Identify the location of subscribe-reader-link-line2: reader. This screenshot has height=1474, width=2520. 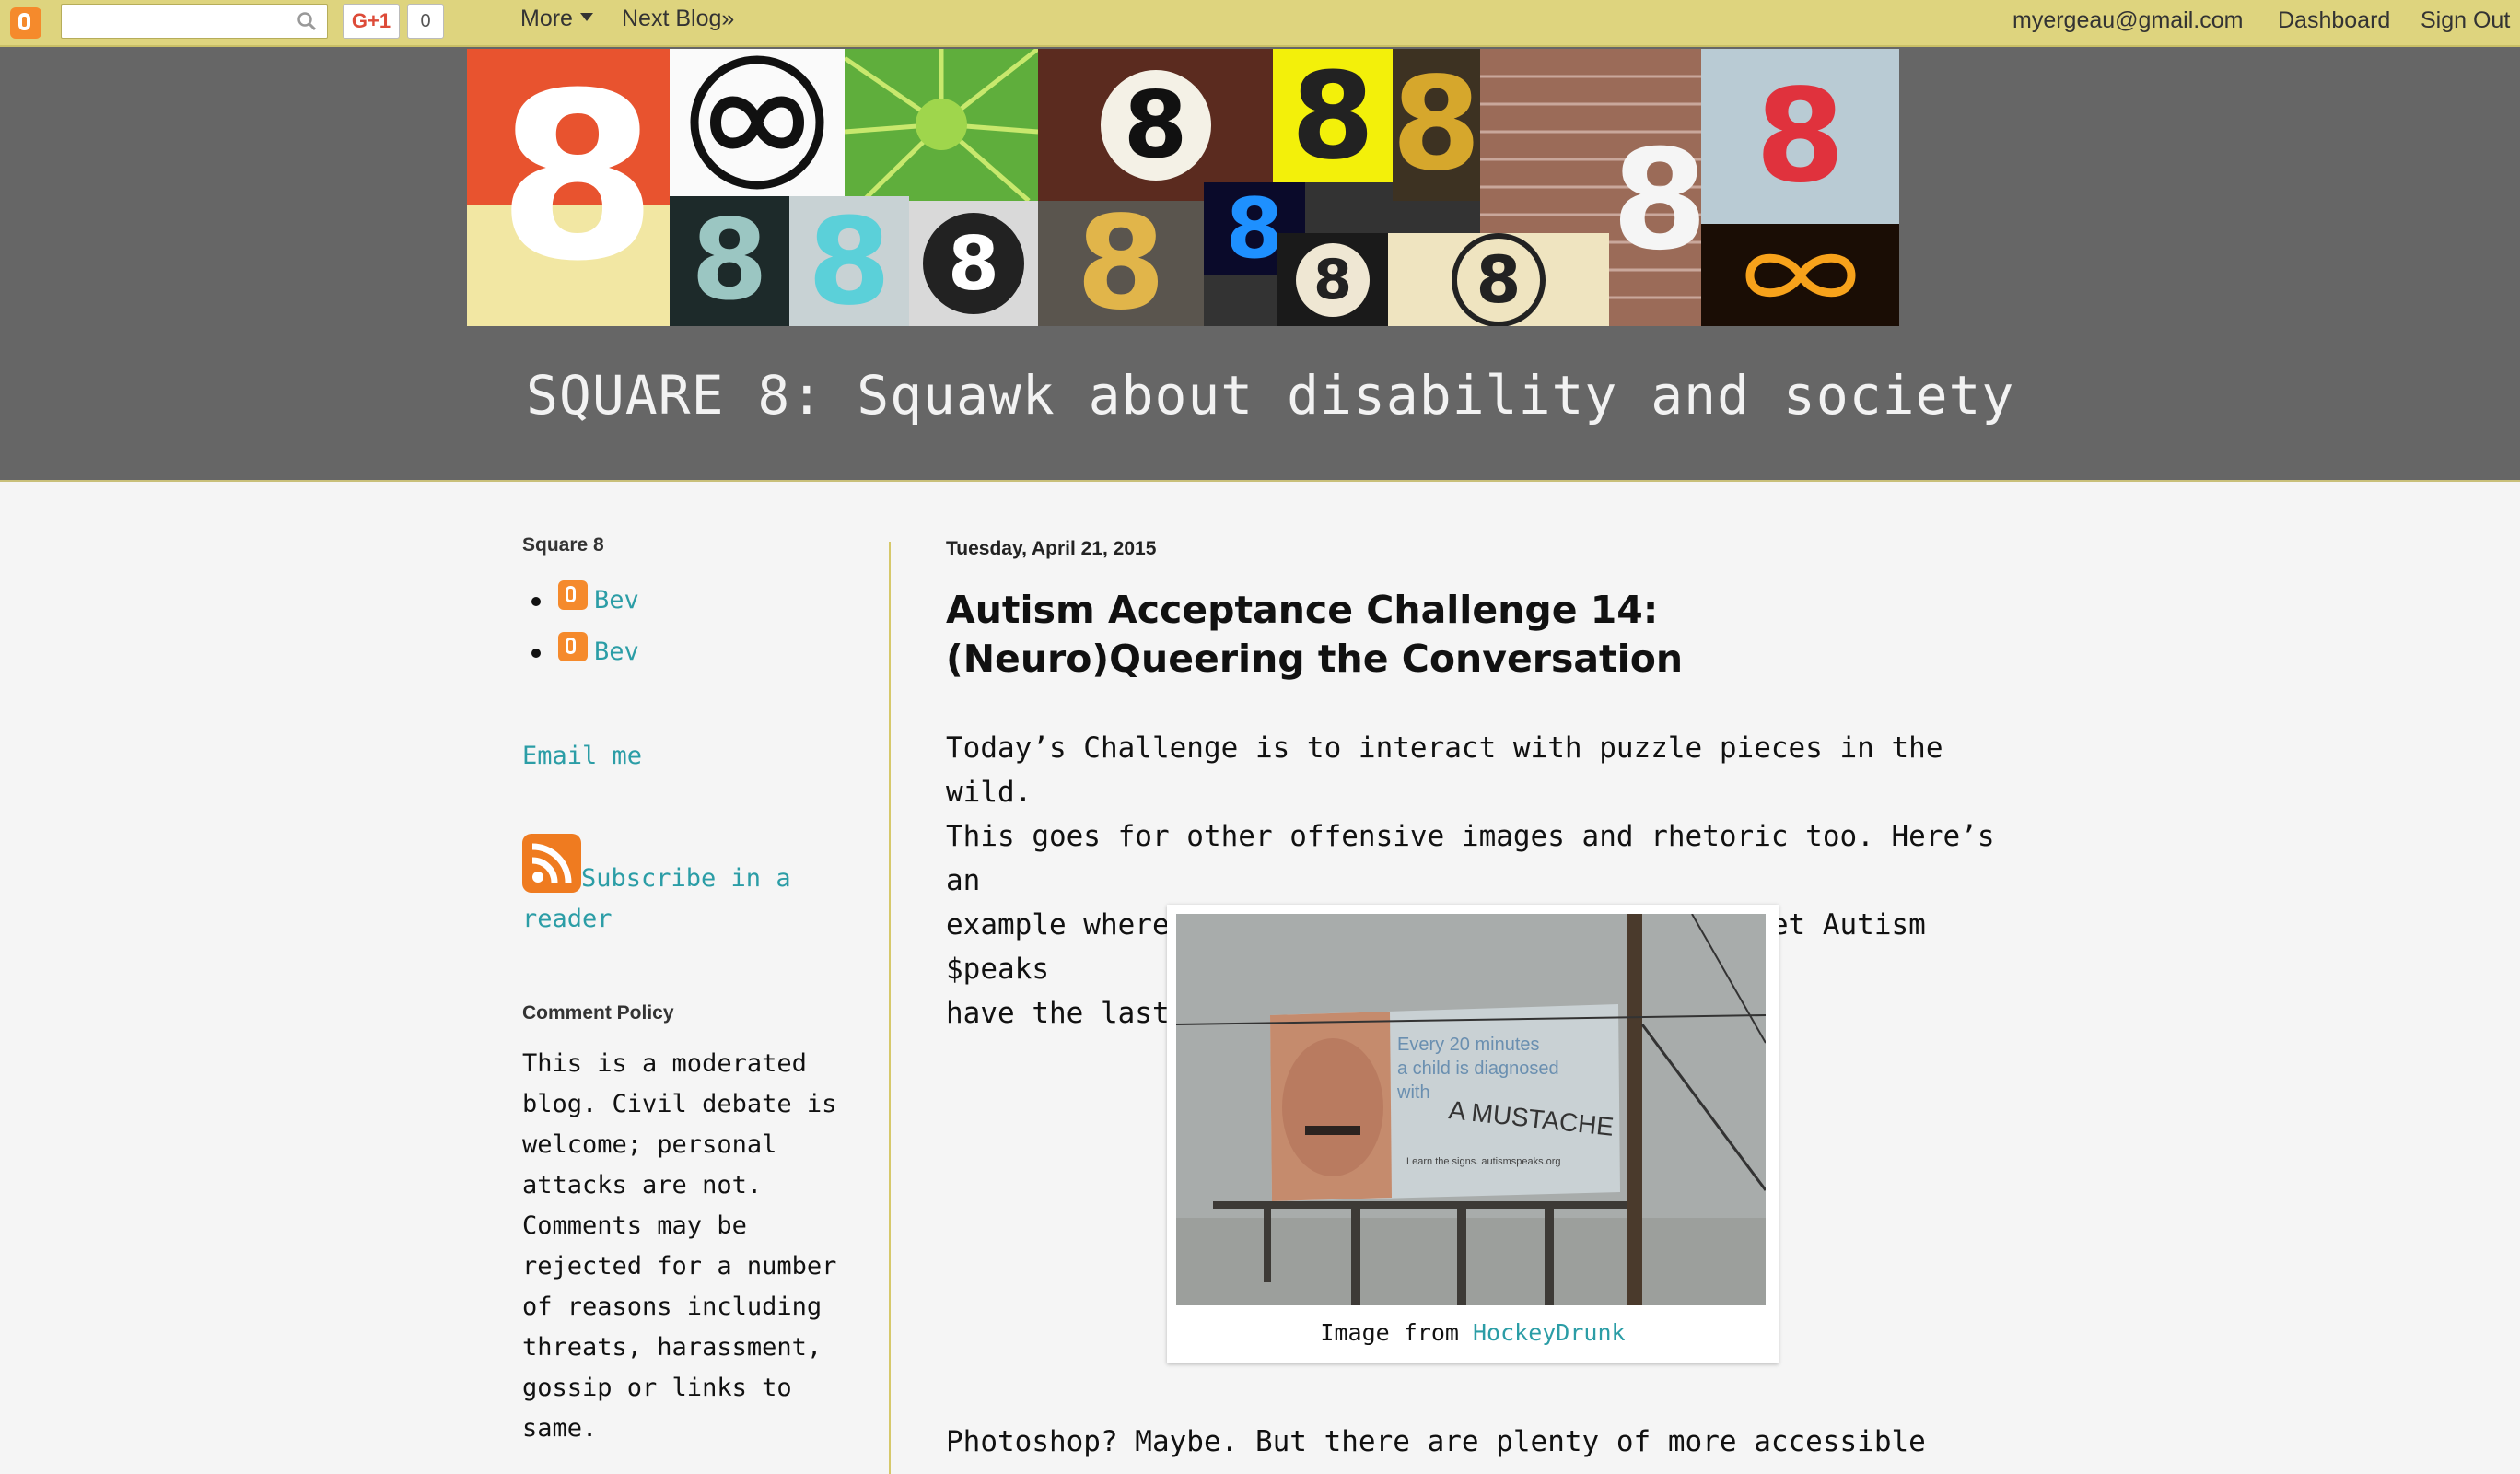
(567, 919).